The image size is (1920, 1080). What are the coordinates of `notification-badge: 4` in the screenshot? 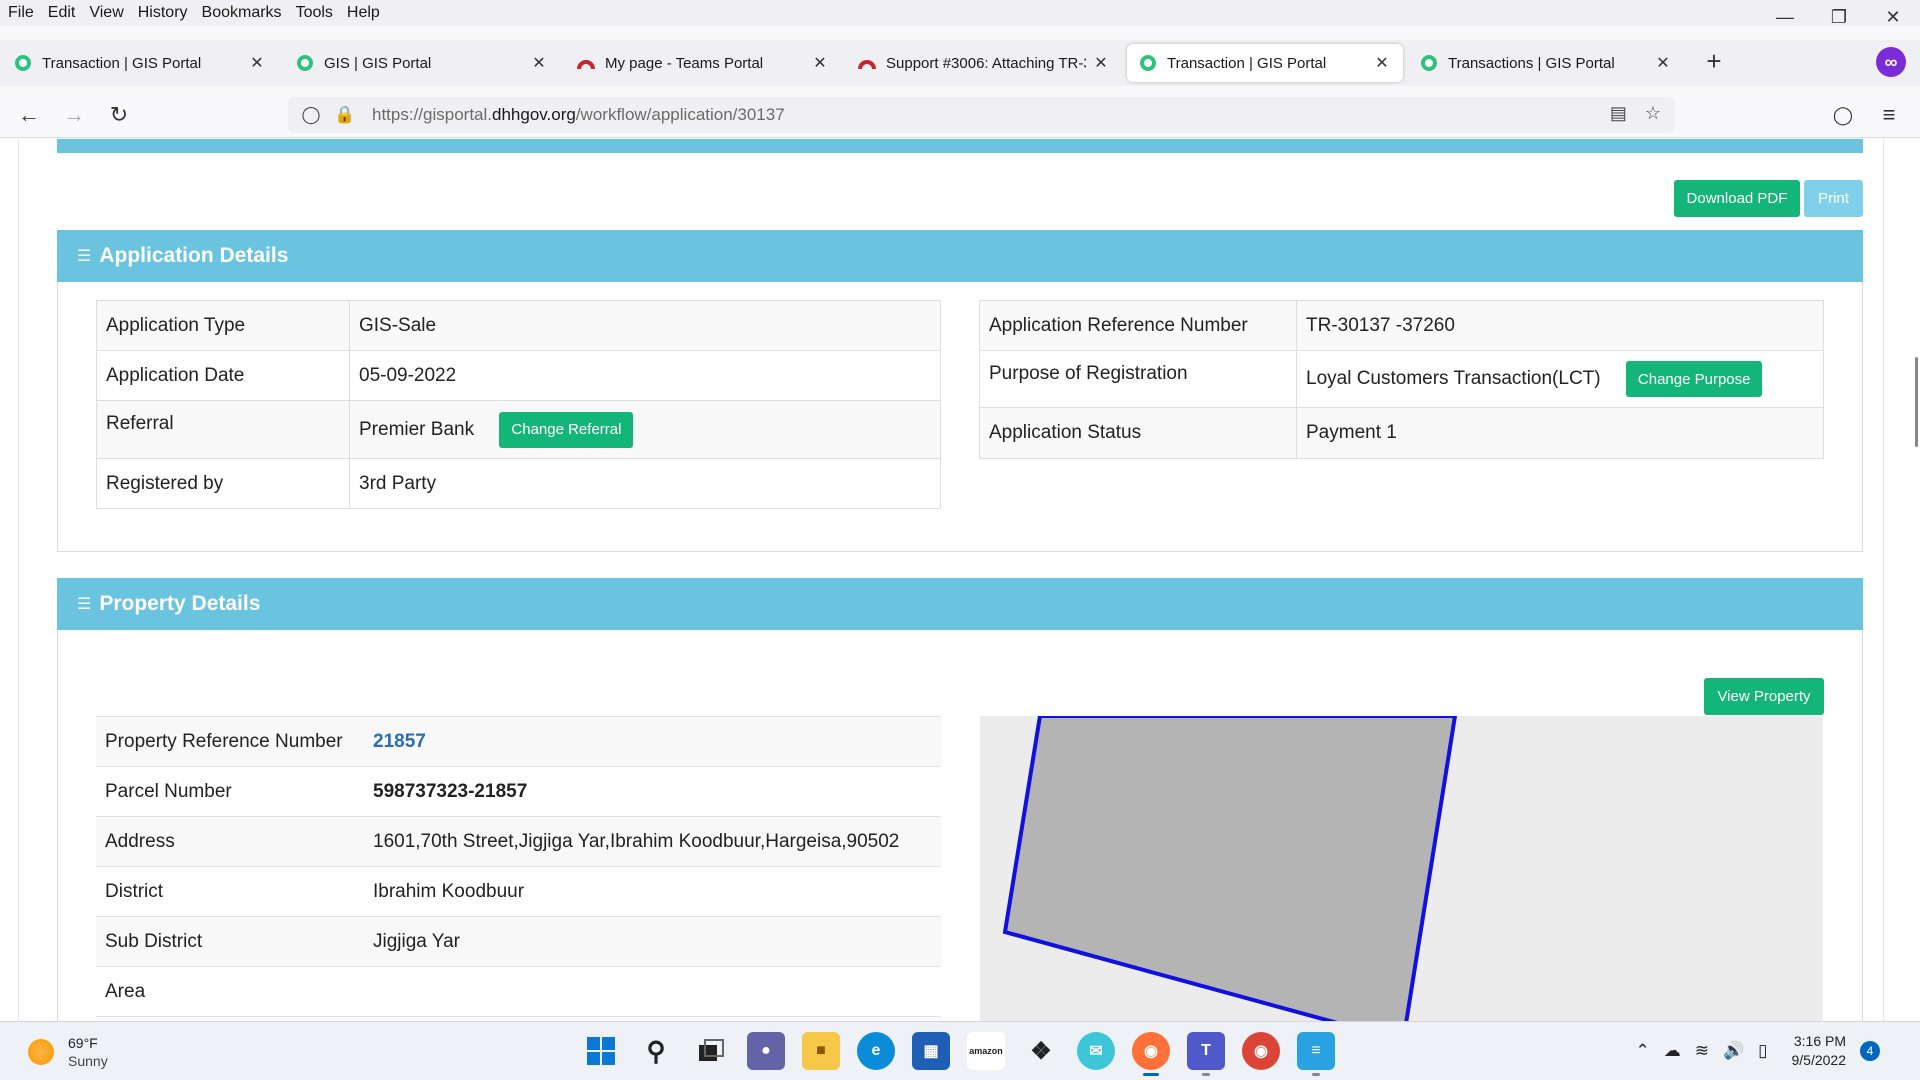 It's located at (1870, 1051).